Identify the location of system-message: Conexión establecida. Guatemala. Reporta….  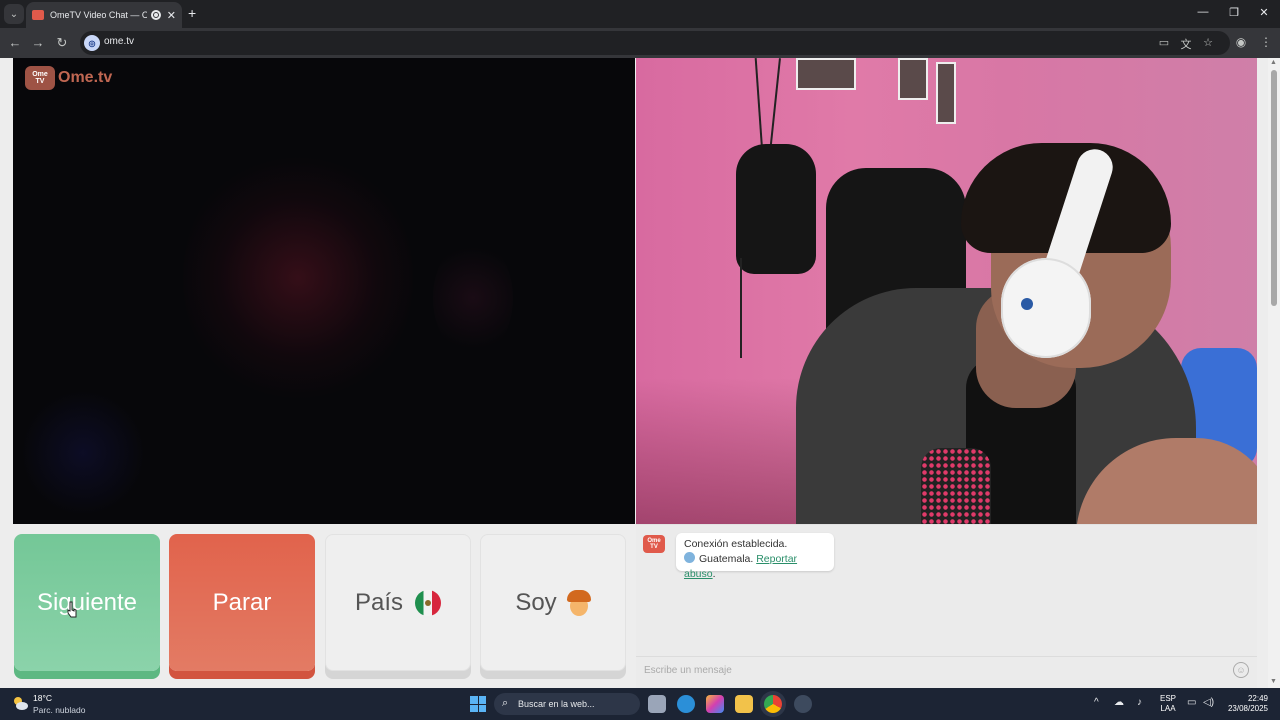
(755, 556).